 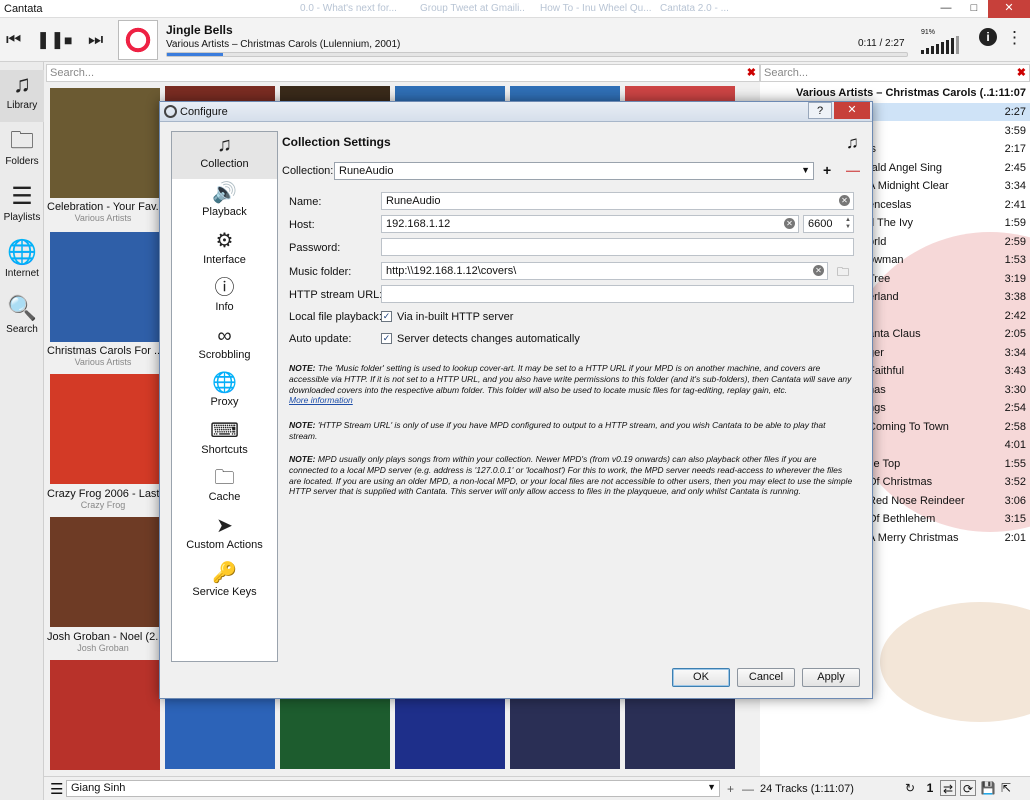 What do you see at coordinates (571, 400) in the screenshot?
I see `more-information-link: More information` at bounding box center [571, 400].